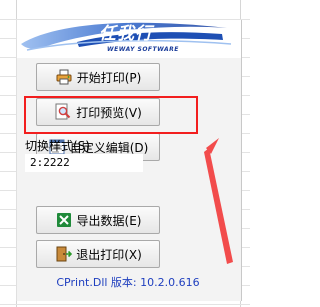 This screenshot has width=320, height=307. What do you see at coordinates (109, 112) in the screenshot?
I see `print-preview-label: 打印预览(V)` at bounding box center [109, 112].